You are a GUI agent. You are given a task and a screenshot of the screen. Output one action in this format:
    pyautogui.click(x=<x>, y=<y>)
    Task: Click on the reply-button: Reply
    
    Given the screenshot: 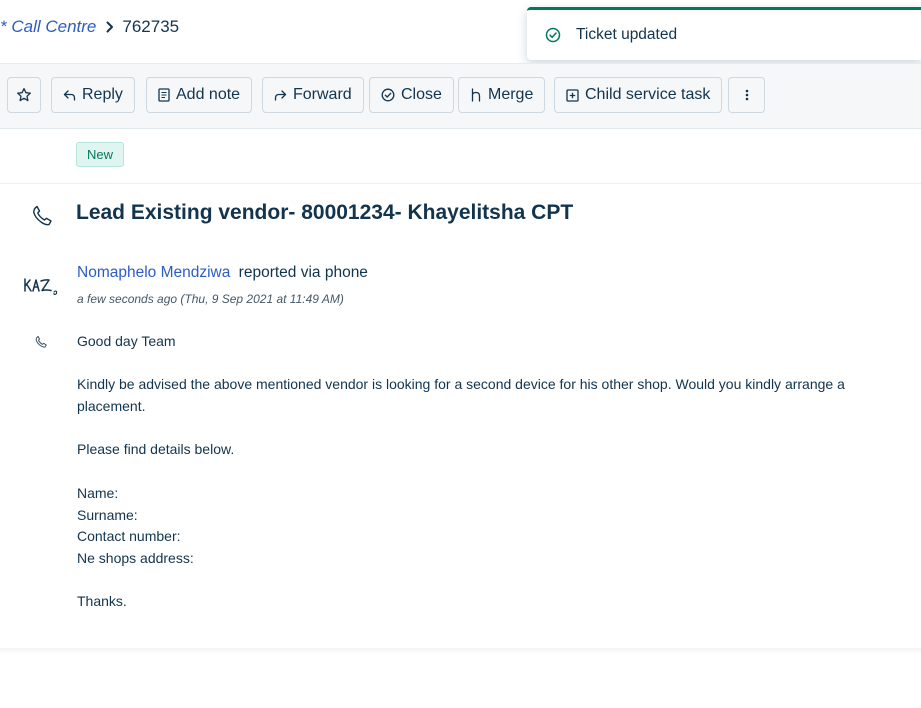 What is the action you would take?
    pyautogui.click(x=93, y=95)
    